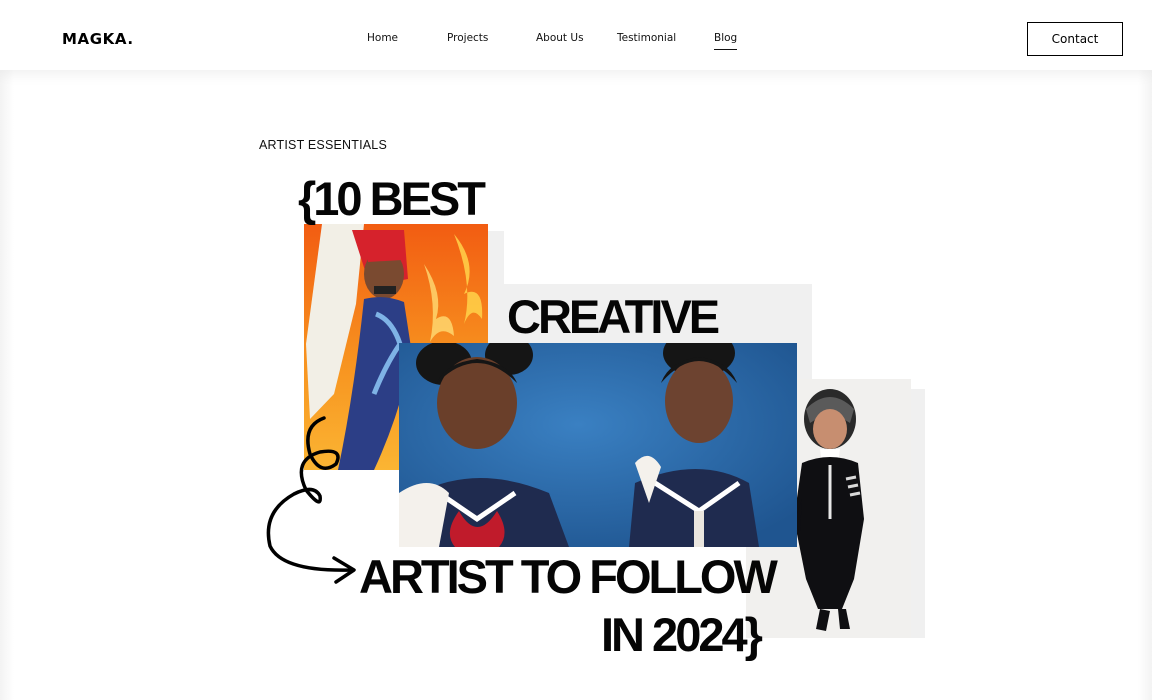 This screenshot has height=700, width=1152. I want to click on nav-projects: Projects, so click(467, 38).